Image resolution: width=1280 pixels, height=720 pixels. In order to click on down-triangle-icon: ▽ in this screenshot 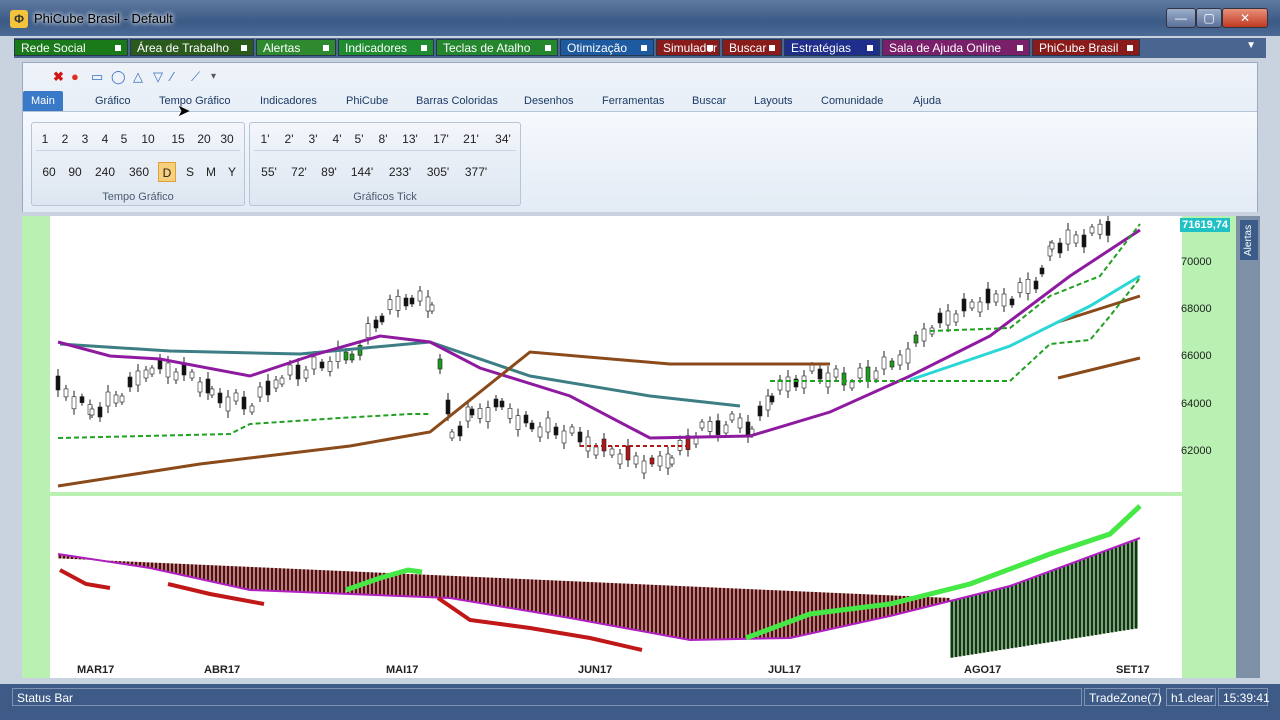, I will do `click(158, 77)`.